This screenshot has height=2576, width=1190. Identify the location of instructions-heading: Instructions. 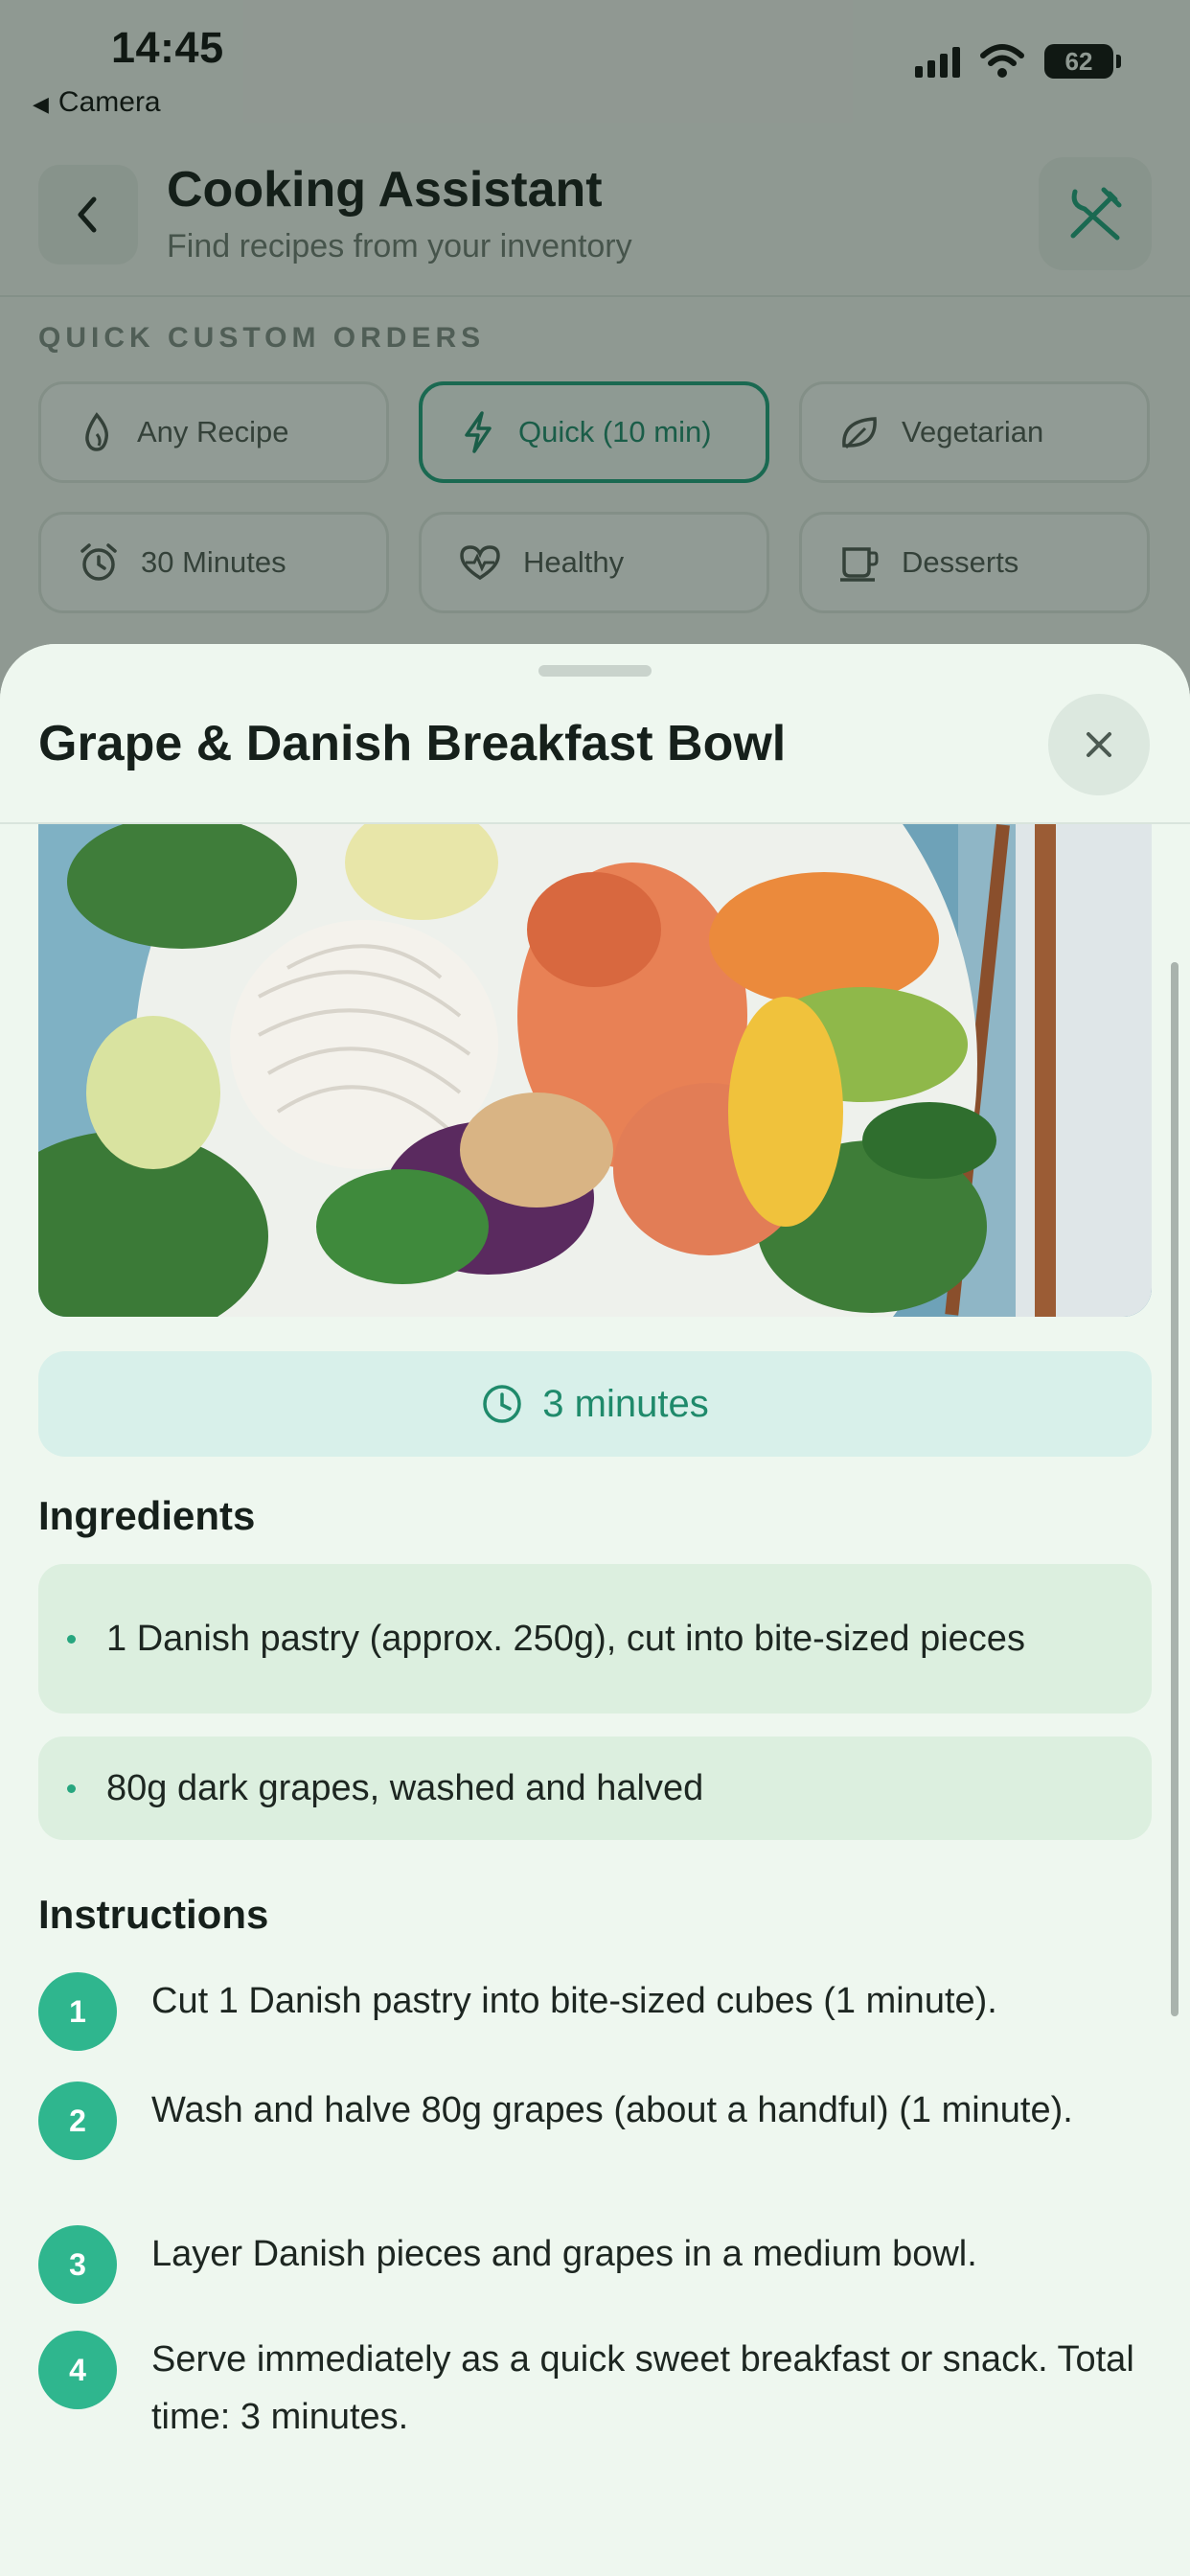
(154, 1914).